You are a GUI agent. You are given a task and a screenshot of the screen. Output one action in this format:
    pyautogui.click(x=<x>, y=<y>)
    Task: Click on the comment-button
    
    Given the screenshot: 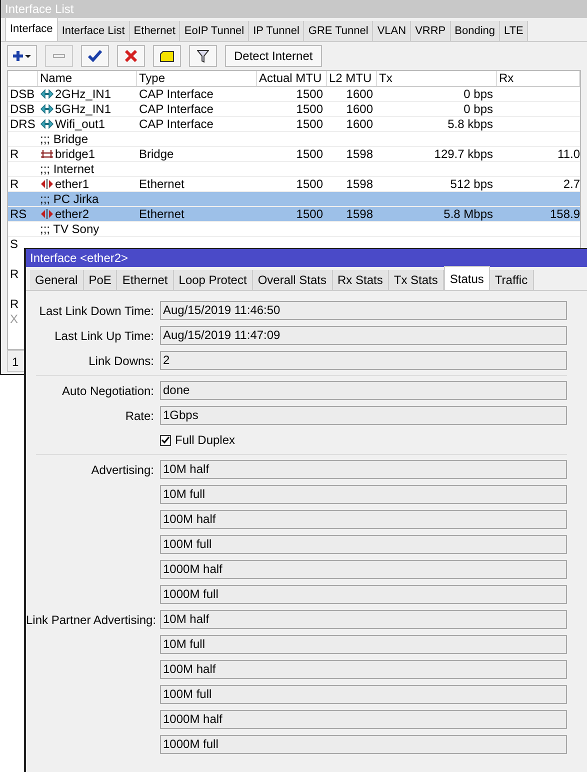 What is the action you would take?
    pyautogui.click(x=167, y=56)
    